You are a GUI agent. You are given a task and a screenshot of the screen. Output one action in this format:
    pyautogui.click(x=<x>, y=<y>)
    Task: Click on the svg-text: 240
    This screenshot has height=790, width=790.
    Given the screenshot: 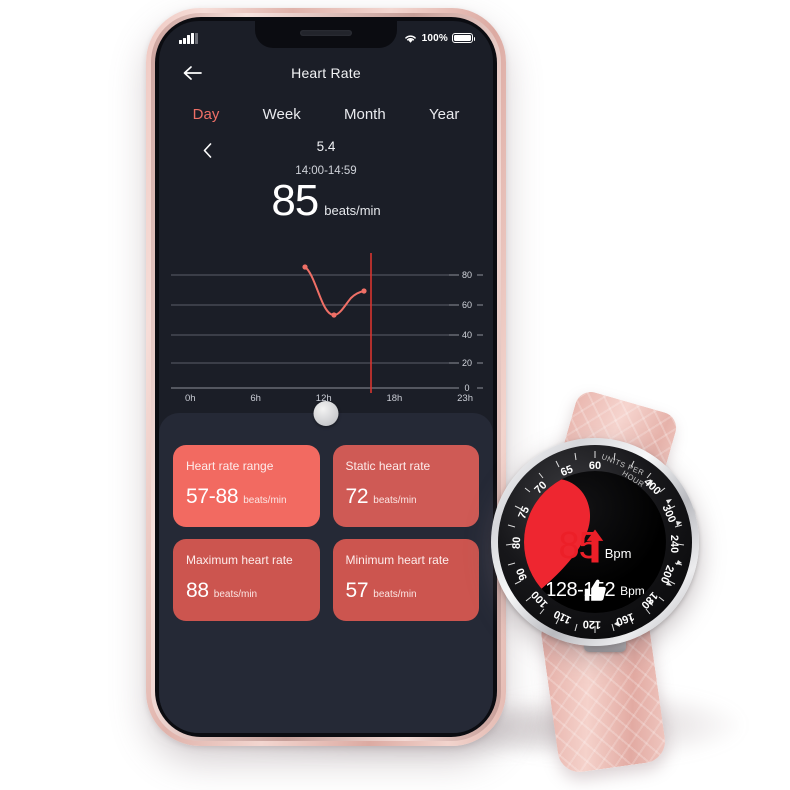 What is the action you would take?
    pyautogui.click(x=674, y=544)
    